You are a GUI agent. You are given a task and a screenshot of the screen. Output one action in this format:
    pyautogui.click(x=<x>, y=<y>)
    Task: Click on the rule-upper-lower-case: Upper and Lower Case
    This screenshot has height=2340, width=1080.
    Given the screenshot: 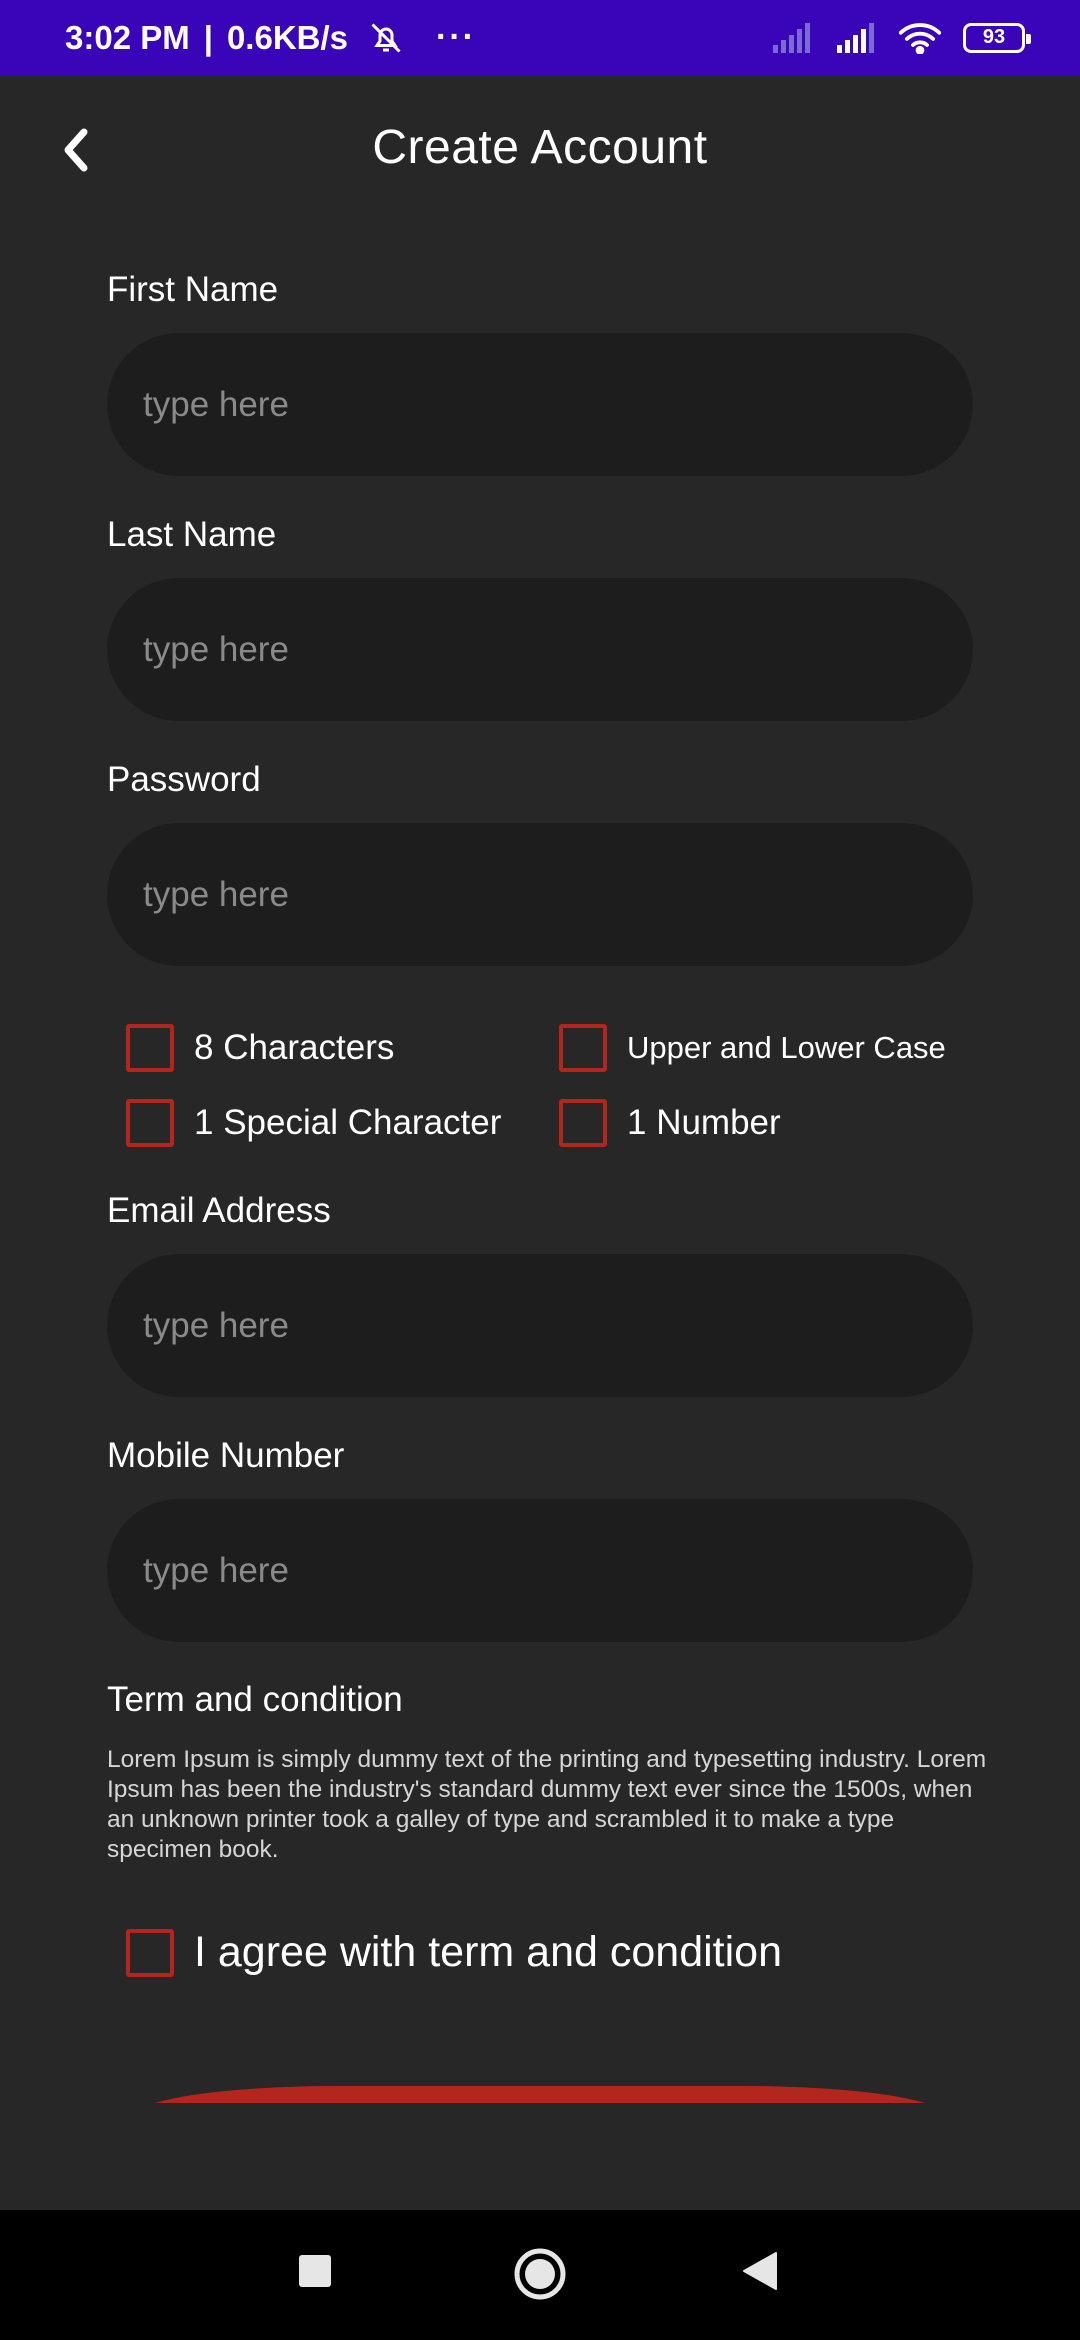 What is the action you would take?
    pyautogui.click(x=752, y=1048)
    